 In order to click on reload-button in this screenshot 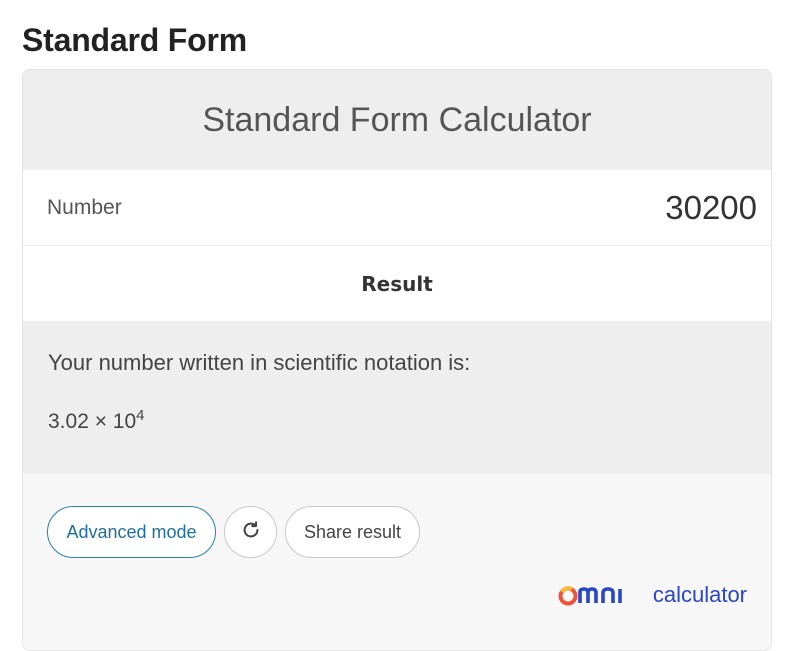, I will do `click(250, 532)`.